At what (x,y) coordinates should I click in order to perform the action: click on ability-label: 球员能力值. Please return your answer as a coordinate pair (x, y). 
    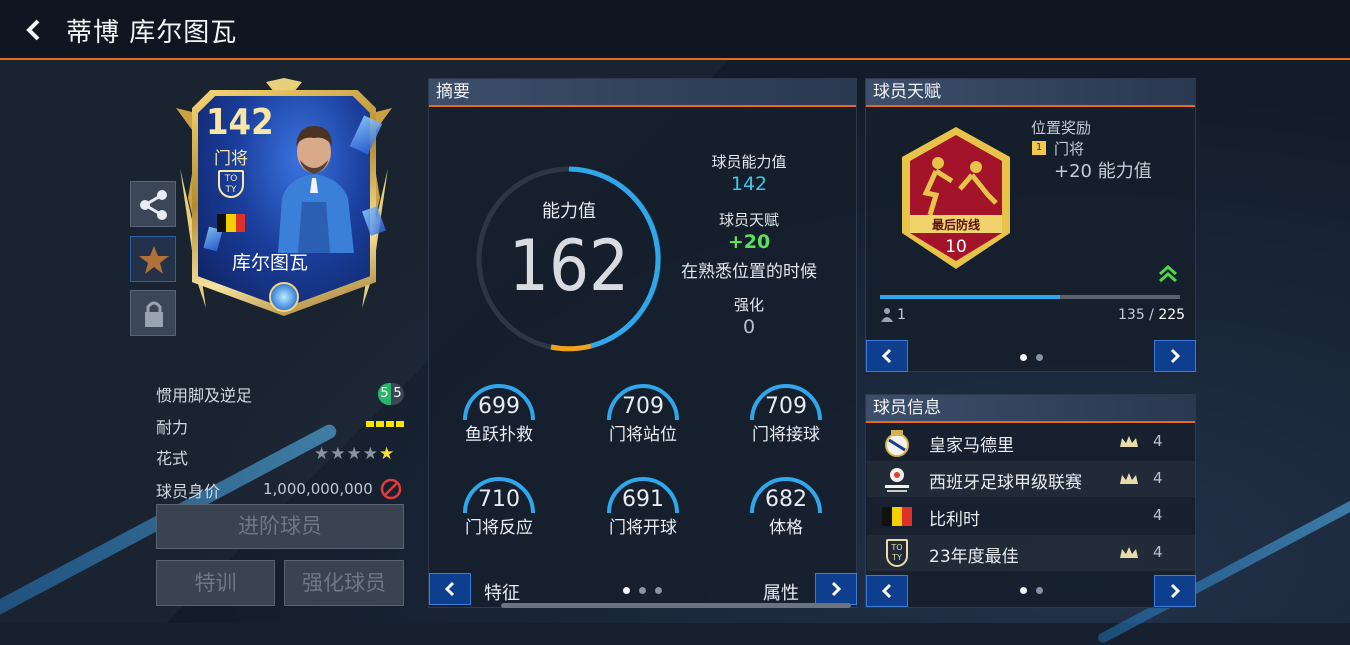
    Looking at the image, I should click on (749, 162).